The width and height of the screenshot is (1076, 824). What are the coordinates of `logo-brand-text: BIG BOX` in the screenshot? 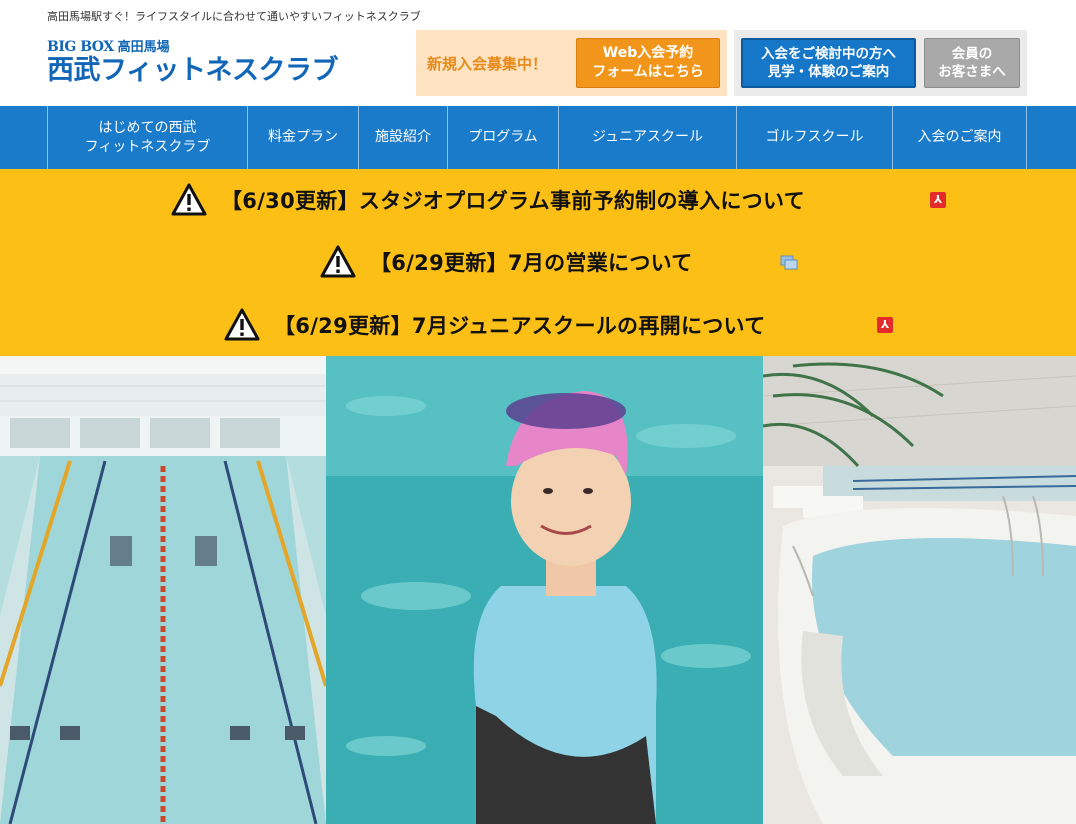 It's located at (80, 47).